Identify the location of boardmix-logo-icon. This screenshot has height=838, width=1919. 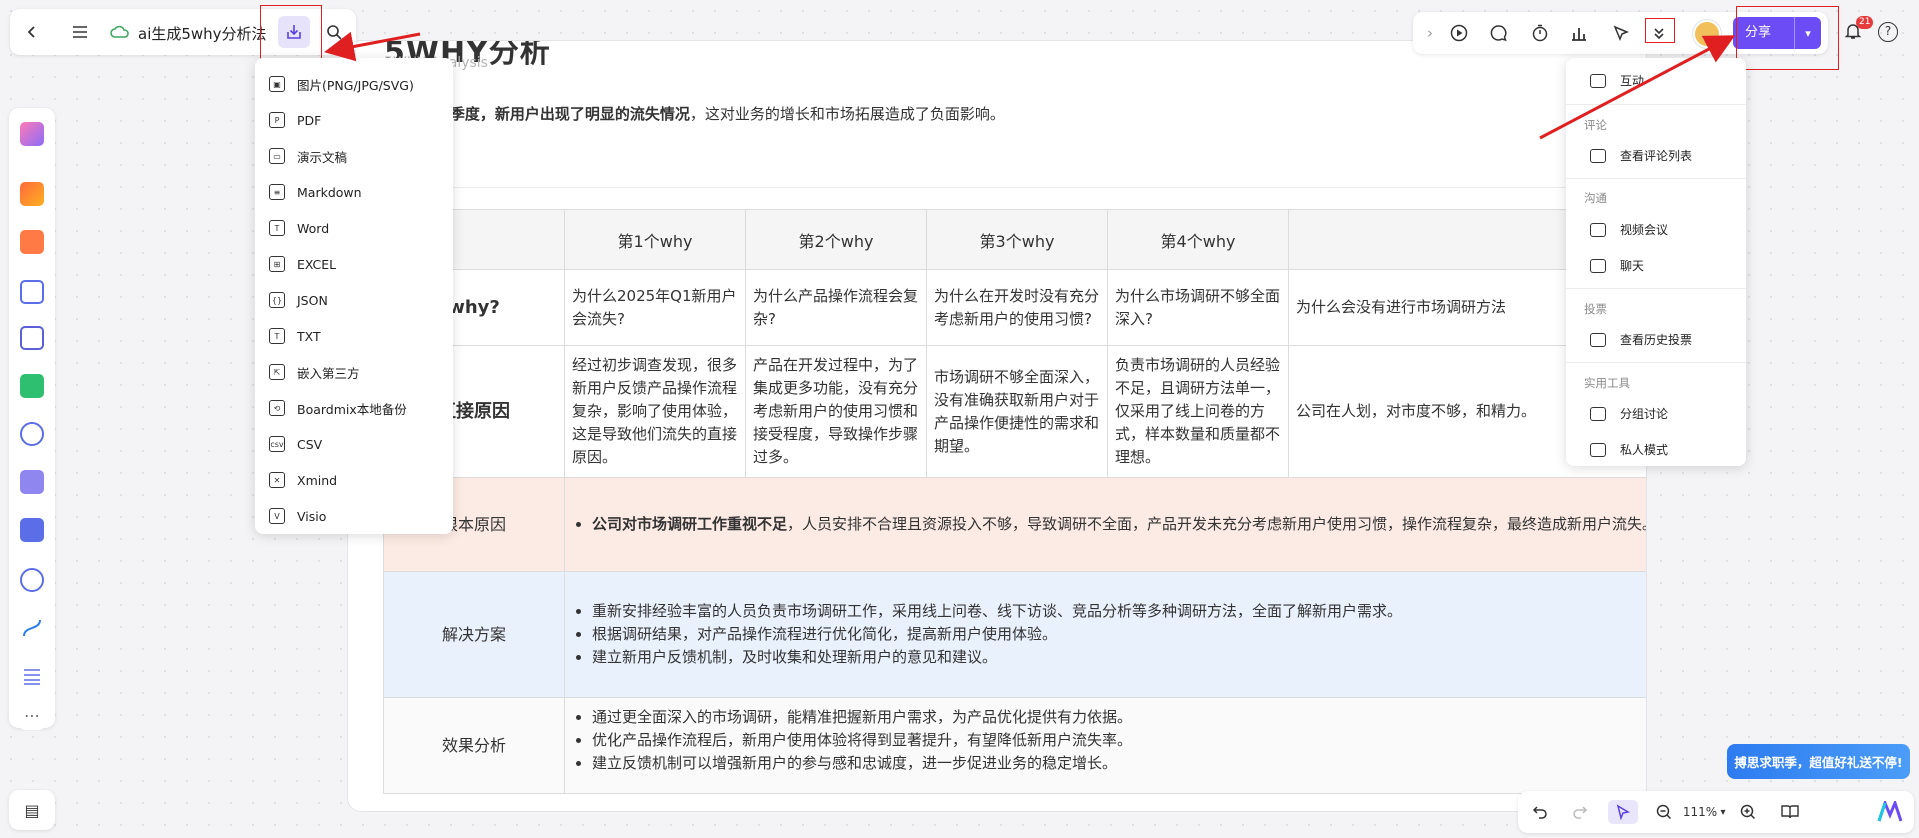
(1890, 812).